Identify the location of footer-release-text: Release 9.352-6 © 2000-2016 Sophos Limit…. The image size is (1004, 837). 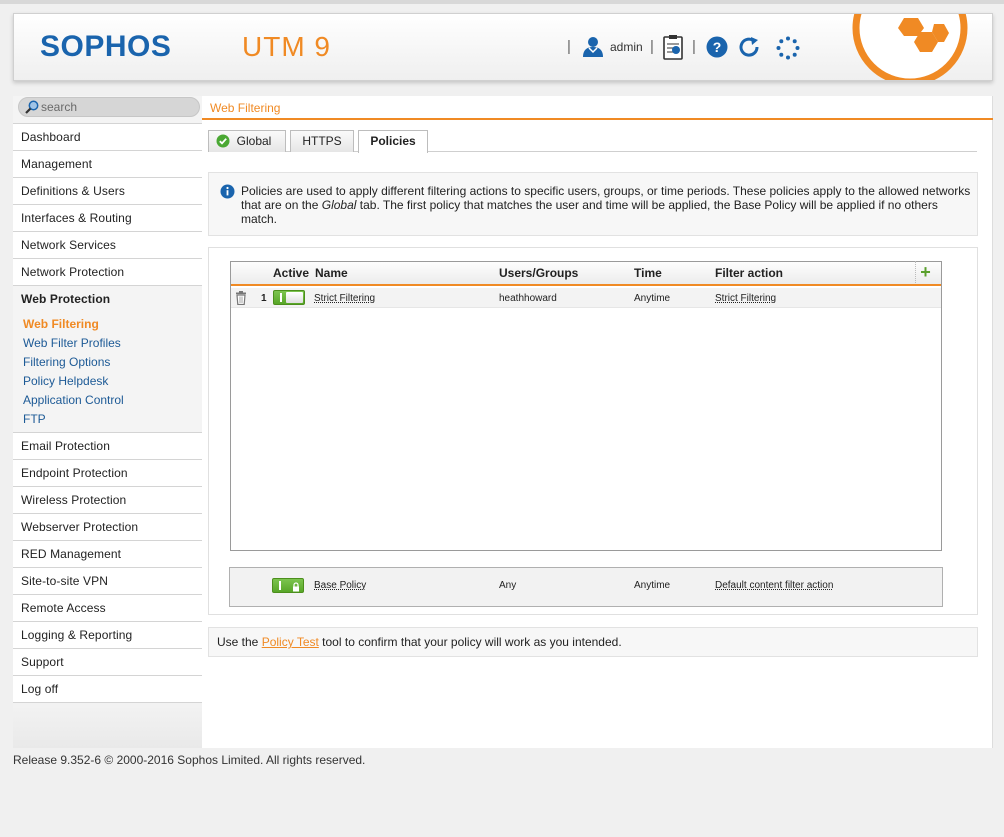
(189, 760).